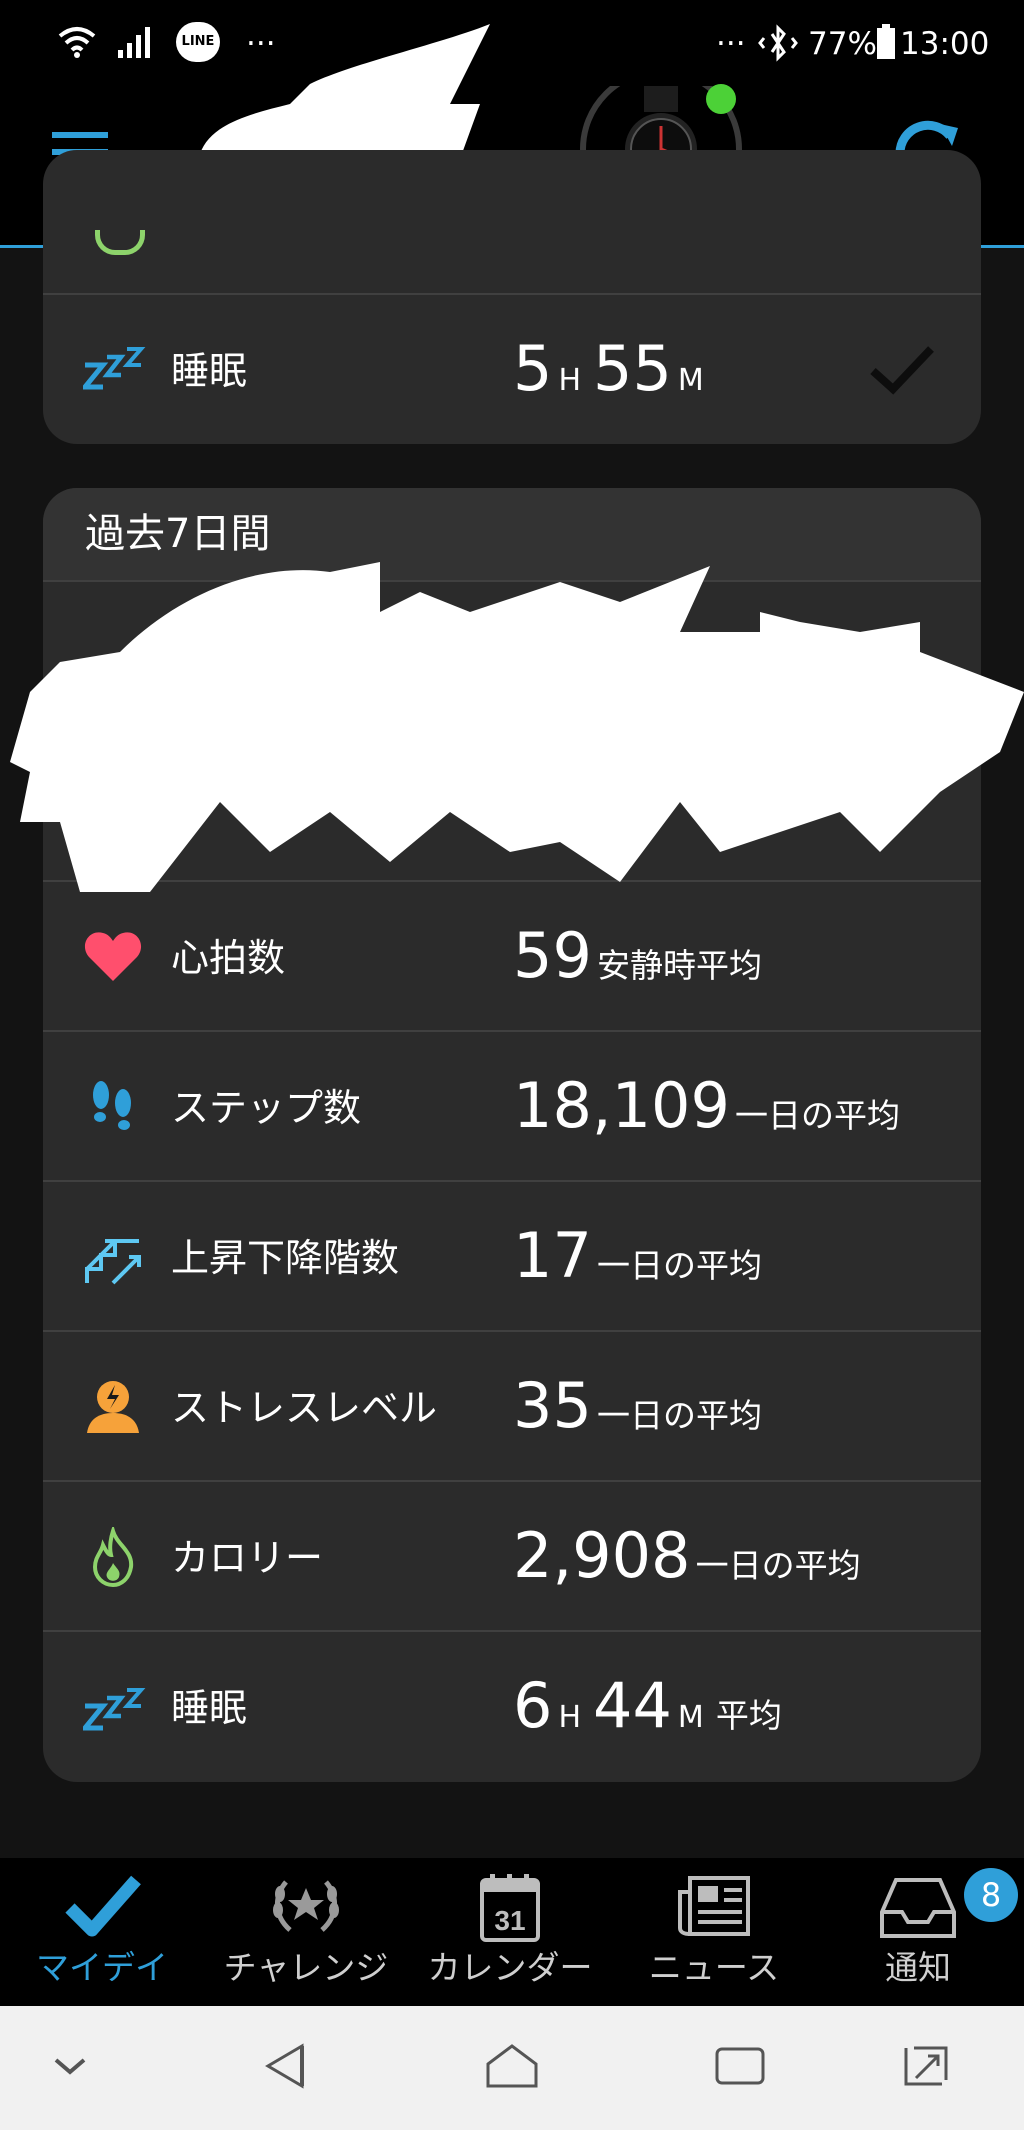 The height and width of the screenshot is (2130, 1024). I want to click on calendar-icon: 31, so click(510, 1908).